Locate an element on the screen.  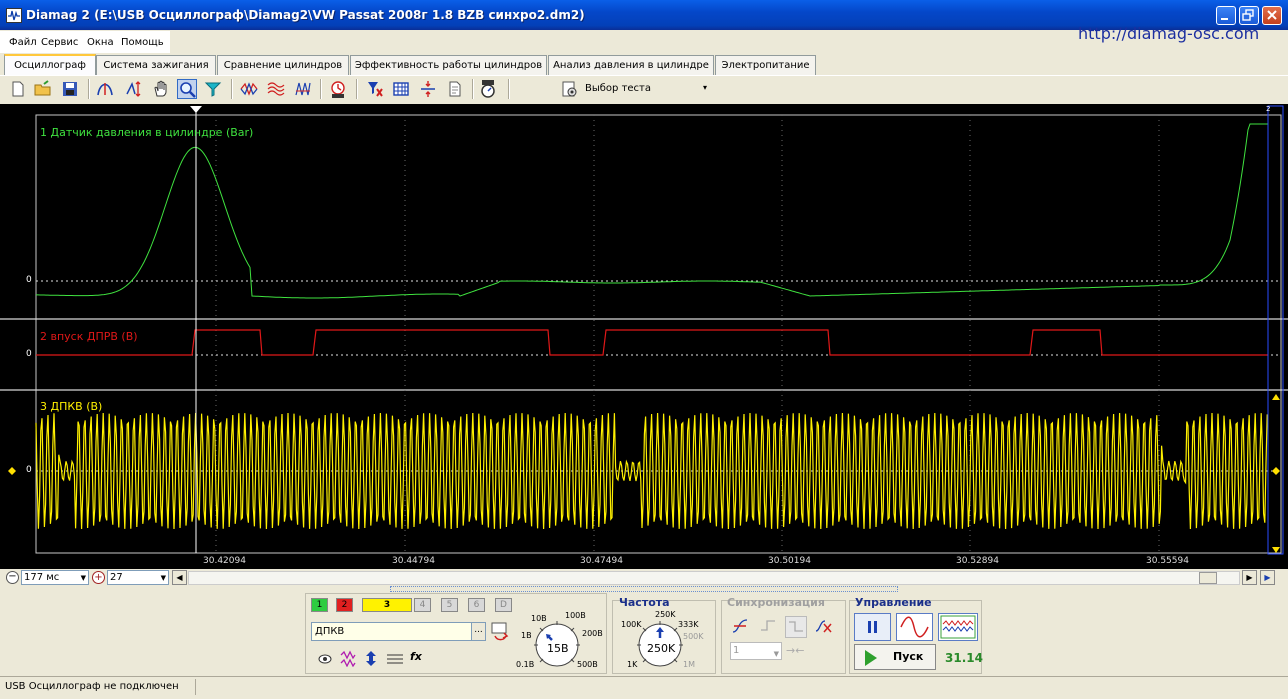
frequency-value: 250K is located at coordinates (661, 648).